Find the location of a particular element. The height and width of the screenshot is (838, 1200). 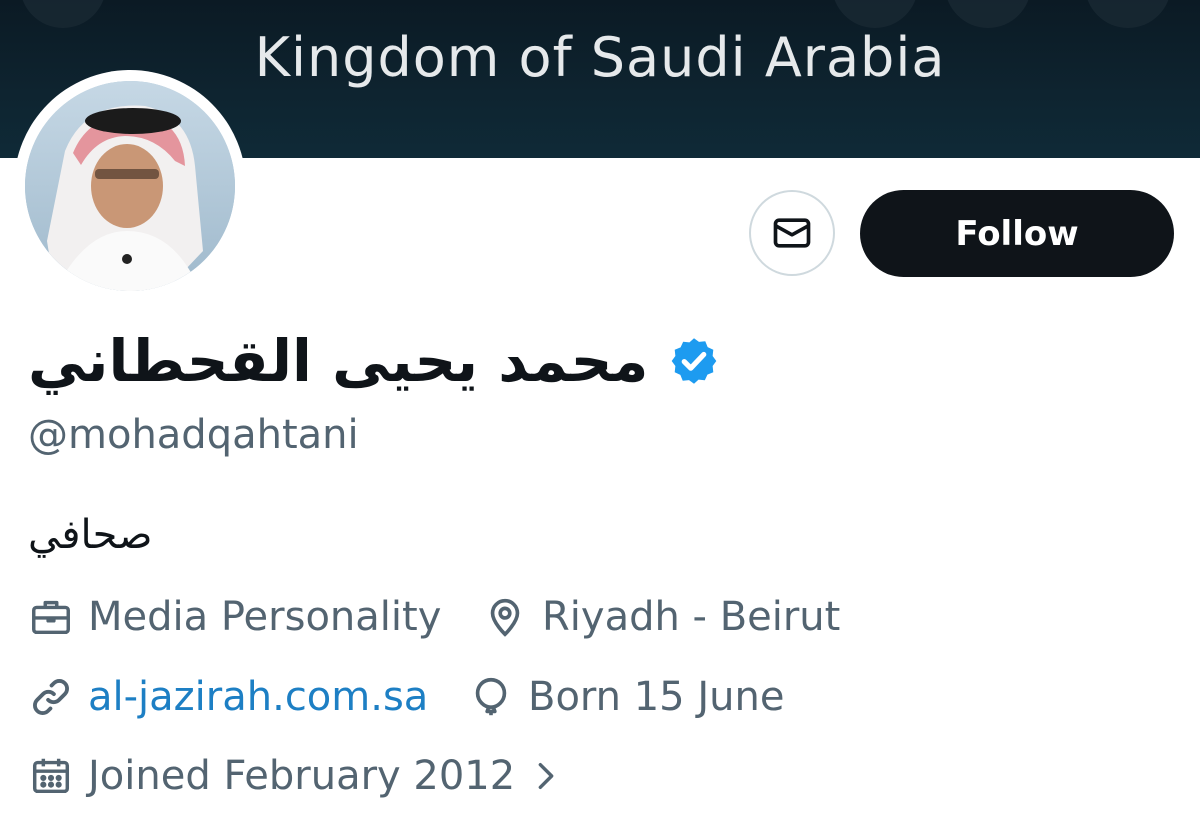

category-label: Media Personality is located at coordinates (265, 617).